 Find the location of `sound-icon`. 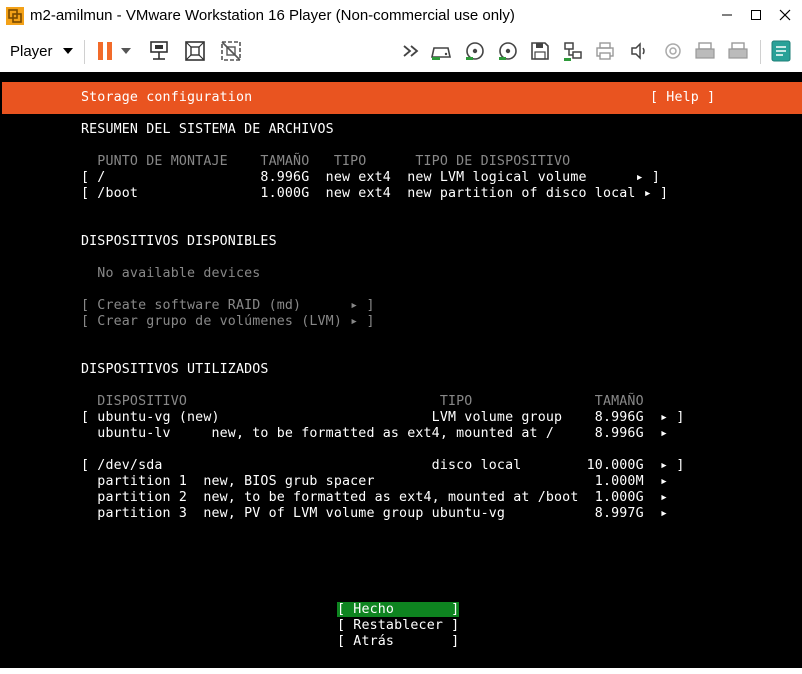

sound-icon is located at coordinates (638, 51).